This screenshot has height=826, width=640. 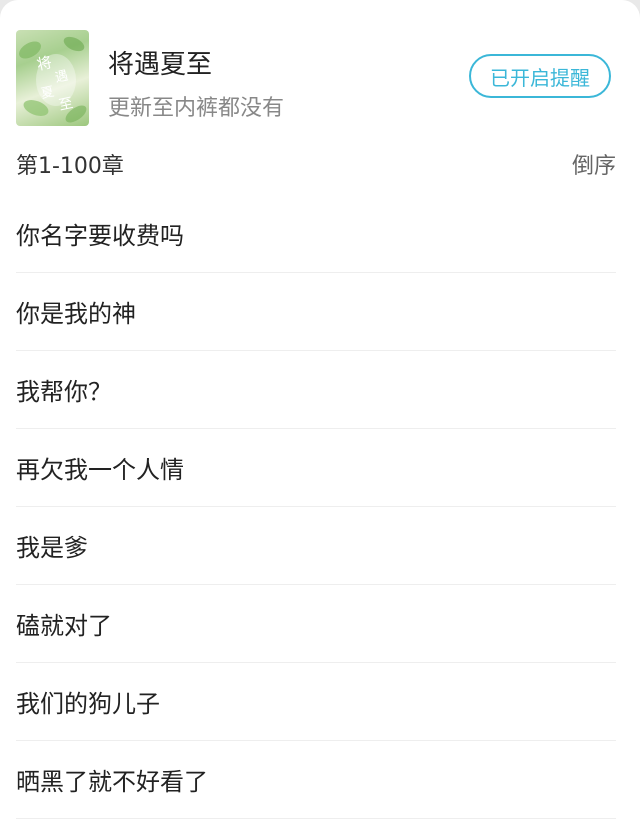 I want to click on chapter-range-label: 第1-100章, so click(x=70, y=164).